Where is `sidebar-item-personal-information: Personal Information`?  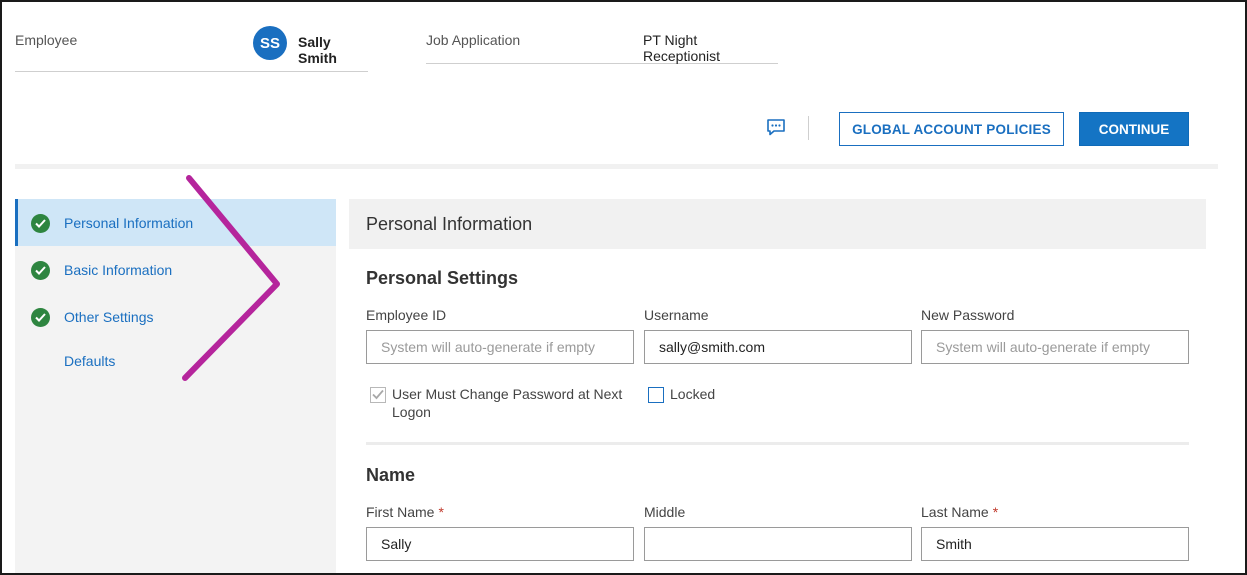 sidebar-item-personal-information: Personal Information is located at coordinates (175, 222).